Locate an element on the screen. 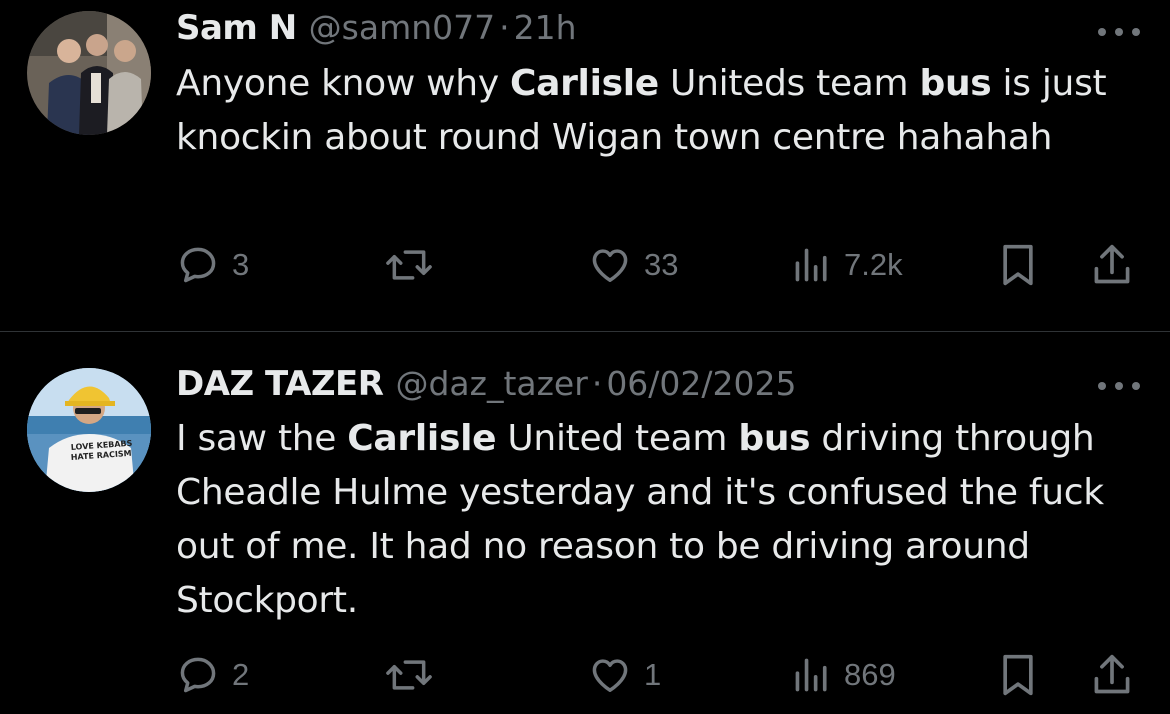 This screenshot has width=1170, height=714. heart-icon is located at coordinates (610, 675).